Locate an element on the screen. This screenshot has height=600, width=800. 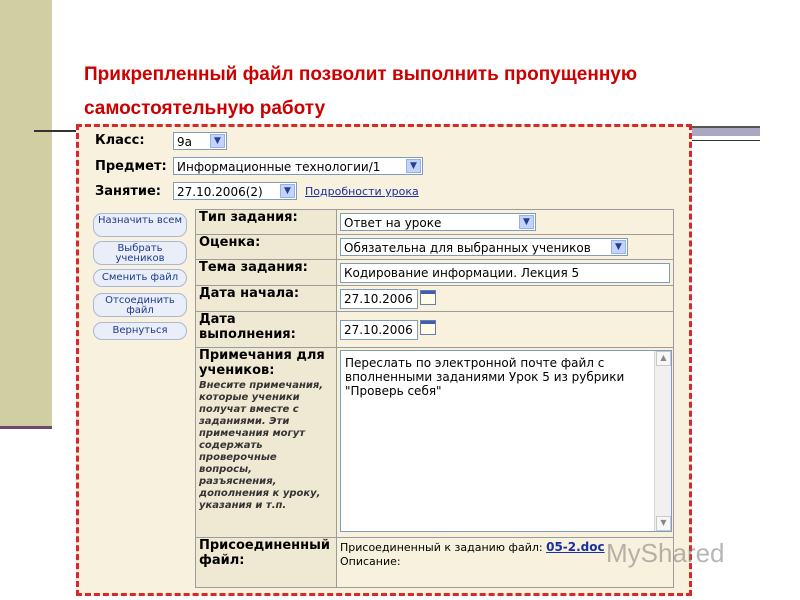
notes-label: Примечания для учеников: is located at coordinates (262, 363).